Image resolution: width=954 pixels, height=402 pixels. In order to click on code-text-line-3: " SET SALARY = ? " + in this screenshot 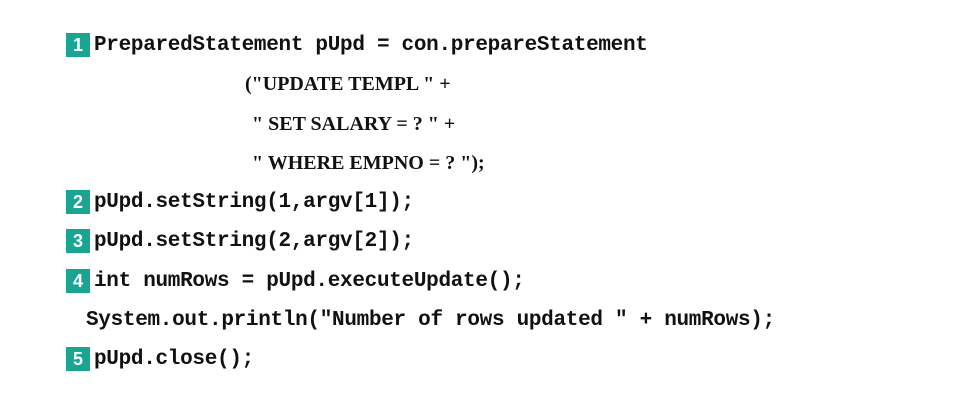, I will do `click(354, 123)`.